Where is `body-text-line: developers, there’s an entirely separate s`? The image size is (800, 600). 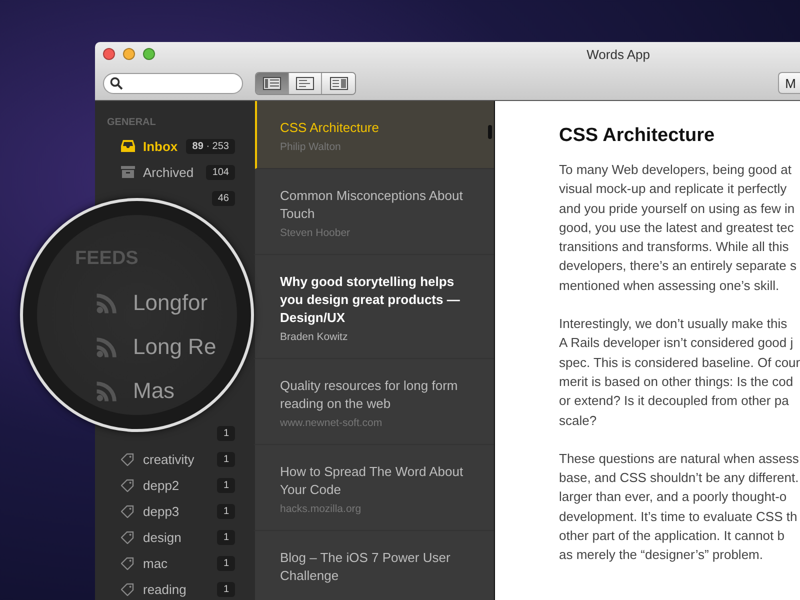 body-text-line: developers, there’s an entirely separate s is located at coordinates (678, 266).